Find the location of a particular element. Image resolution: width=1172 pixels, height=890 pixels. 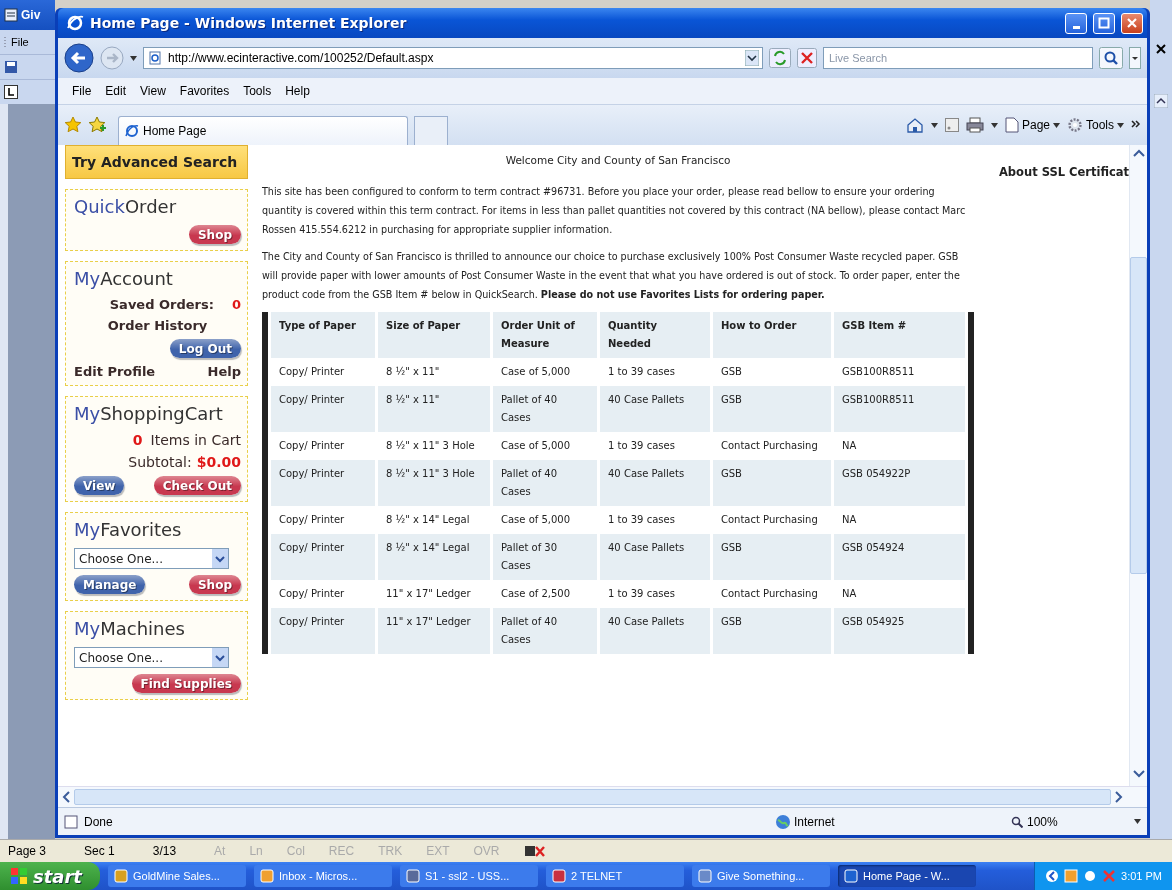

advanced-search-link: Try Advanced Search is located at coordinates (156, 162).